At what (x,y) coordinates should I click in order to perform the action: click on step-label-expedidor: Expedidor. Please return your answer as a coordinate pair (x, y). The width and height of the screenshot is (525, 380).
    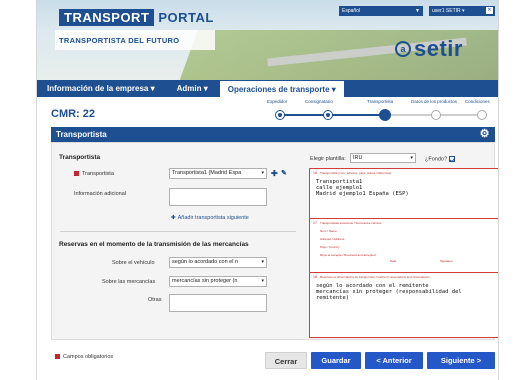
    Looking at the image, I should click on (277, 101).